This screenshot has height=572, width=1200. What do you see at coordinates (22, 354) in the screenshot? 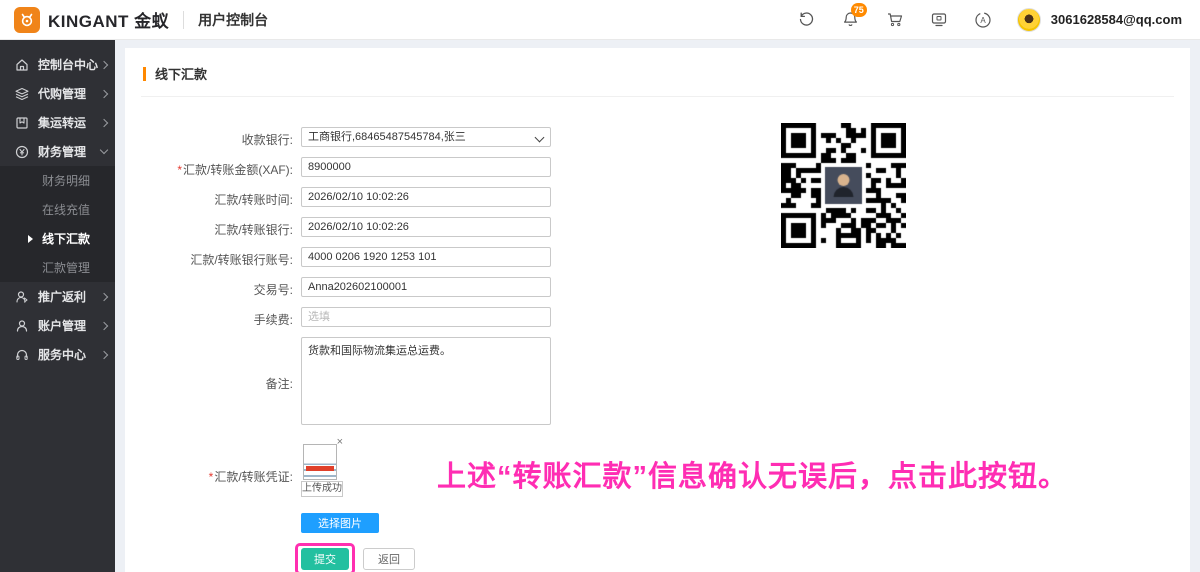
I see `headset-icon` at bounding box center [22, 354].